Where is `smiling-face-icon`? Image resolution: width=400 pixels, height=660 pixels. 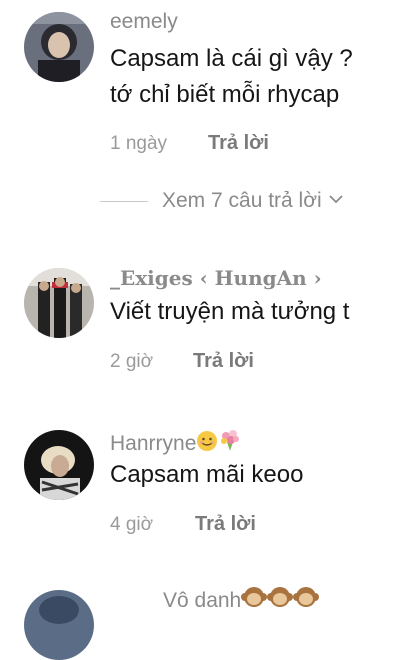
smiling-face-icon is located at coordinates (207, 444).